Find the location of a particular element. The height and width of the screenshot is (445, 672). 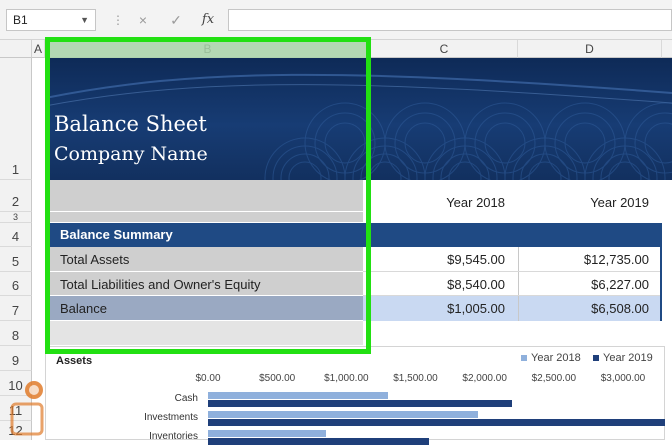

more-options-icon: ⋮ is located at coordinates (118, 20).